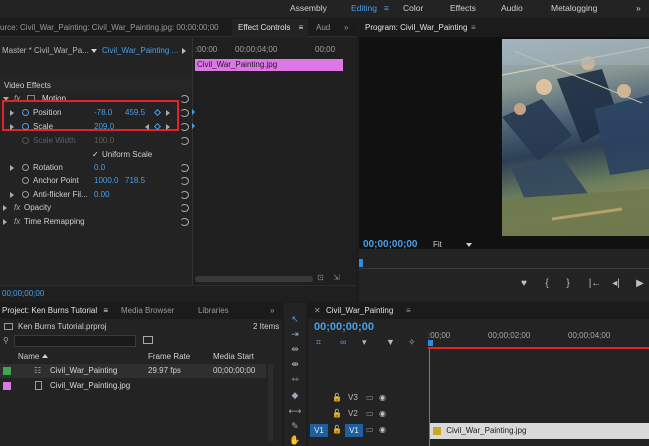 The image size is (649, 446). What do you see at coordinates (99, 167) in the screenshot?
I see `rotation-value: 0.0` at bounding box center [99, 167].